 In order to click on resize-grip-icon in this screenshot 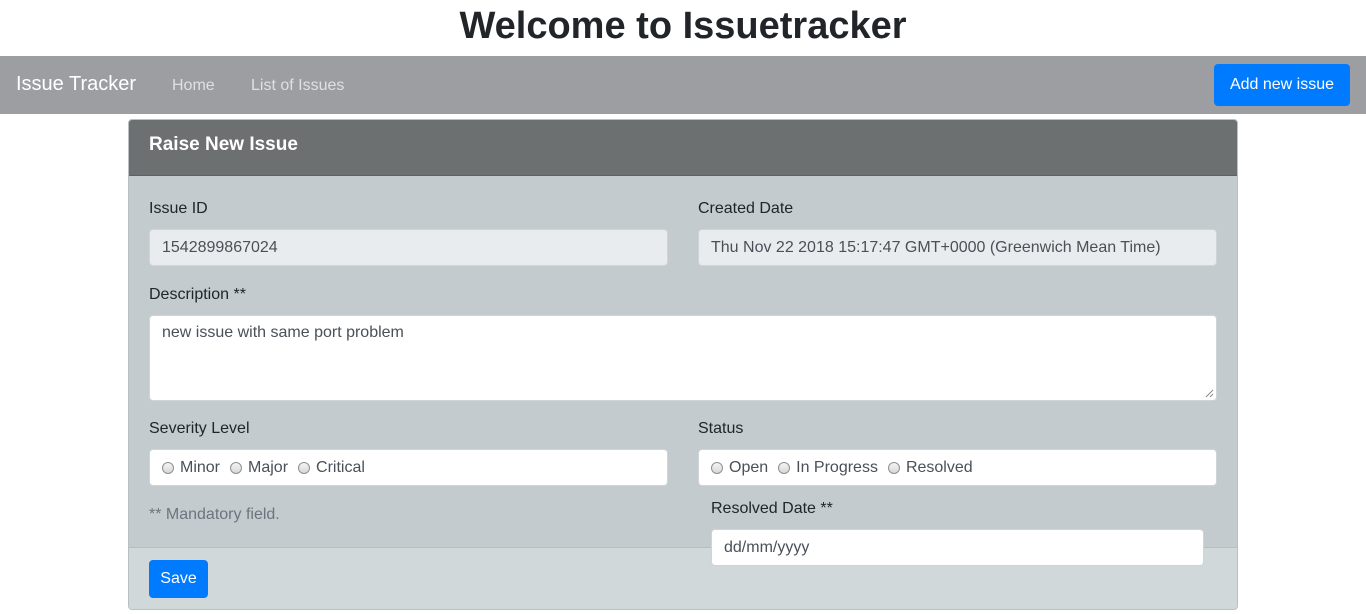, I will do `click(1209, 393)`.